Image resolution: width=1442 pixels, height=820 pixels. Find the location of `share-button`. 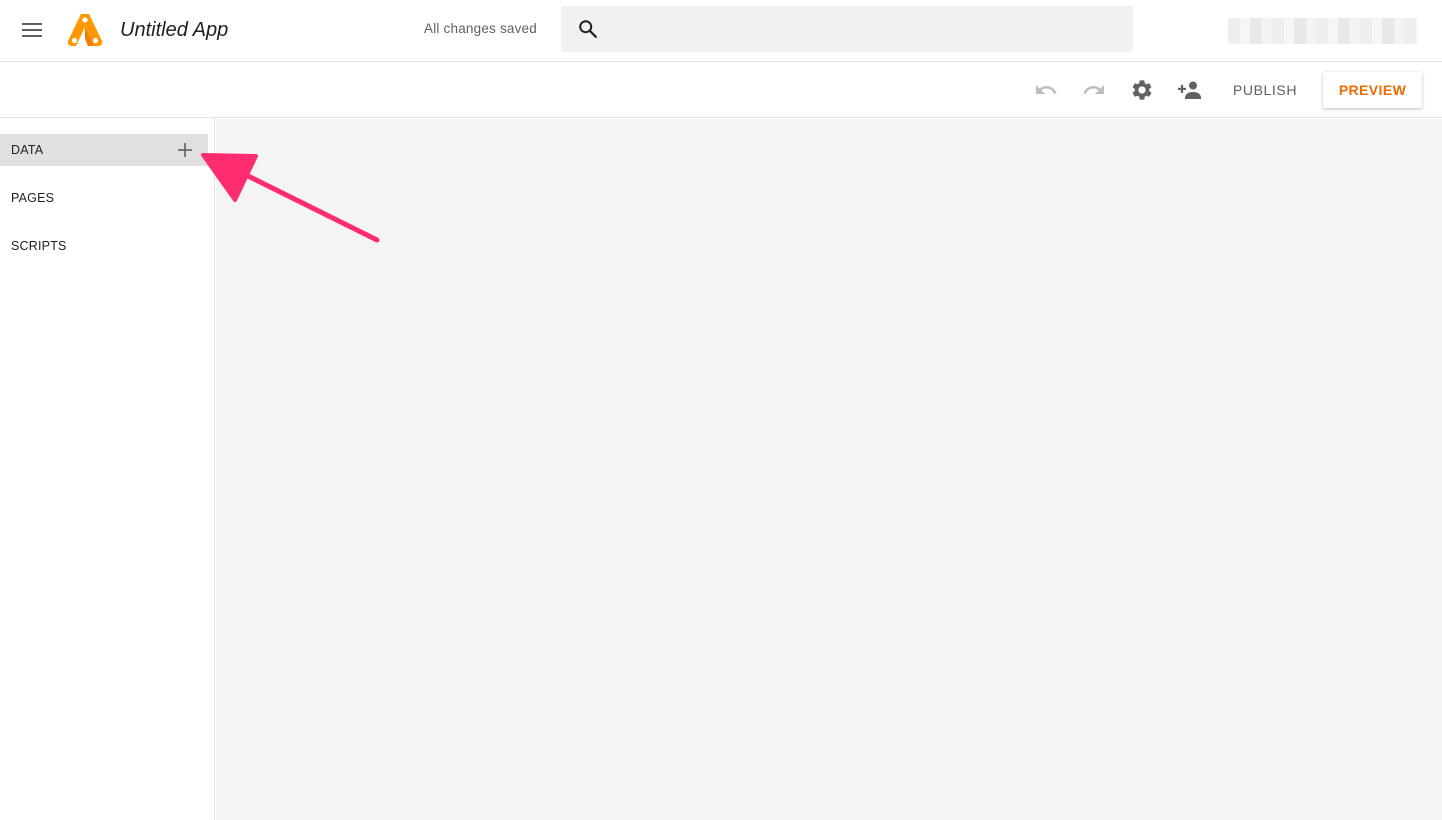

share-button is located at coordinates (1190, 90).